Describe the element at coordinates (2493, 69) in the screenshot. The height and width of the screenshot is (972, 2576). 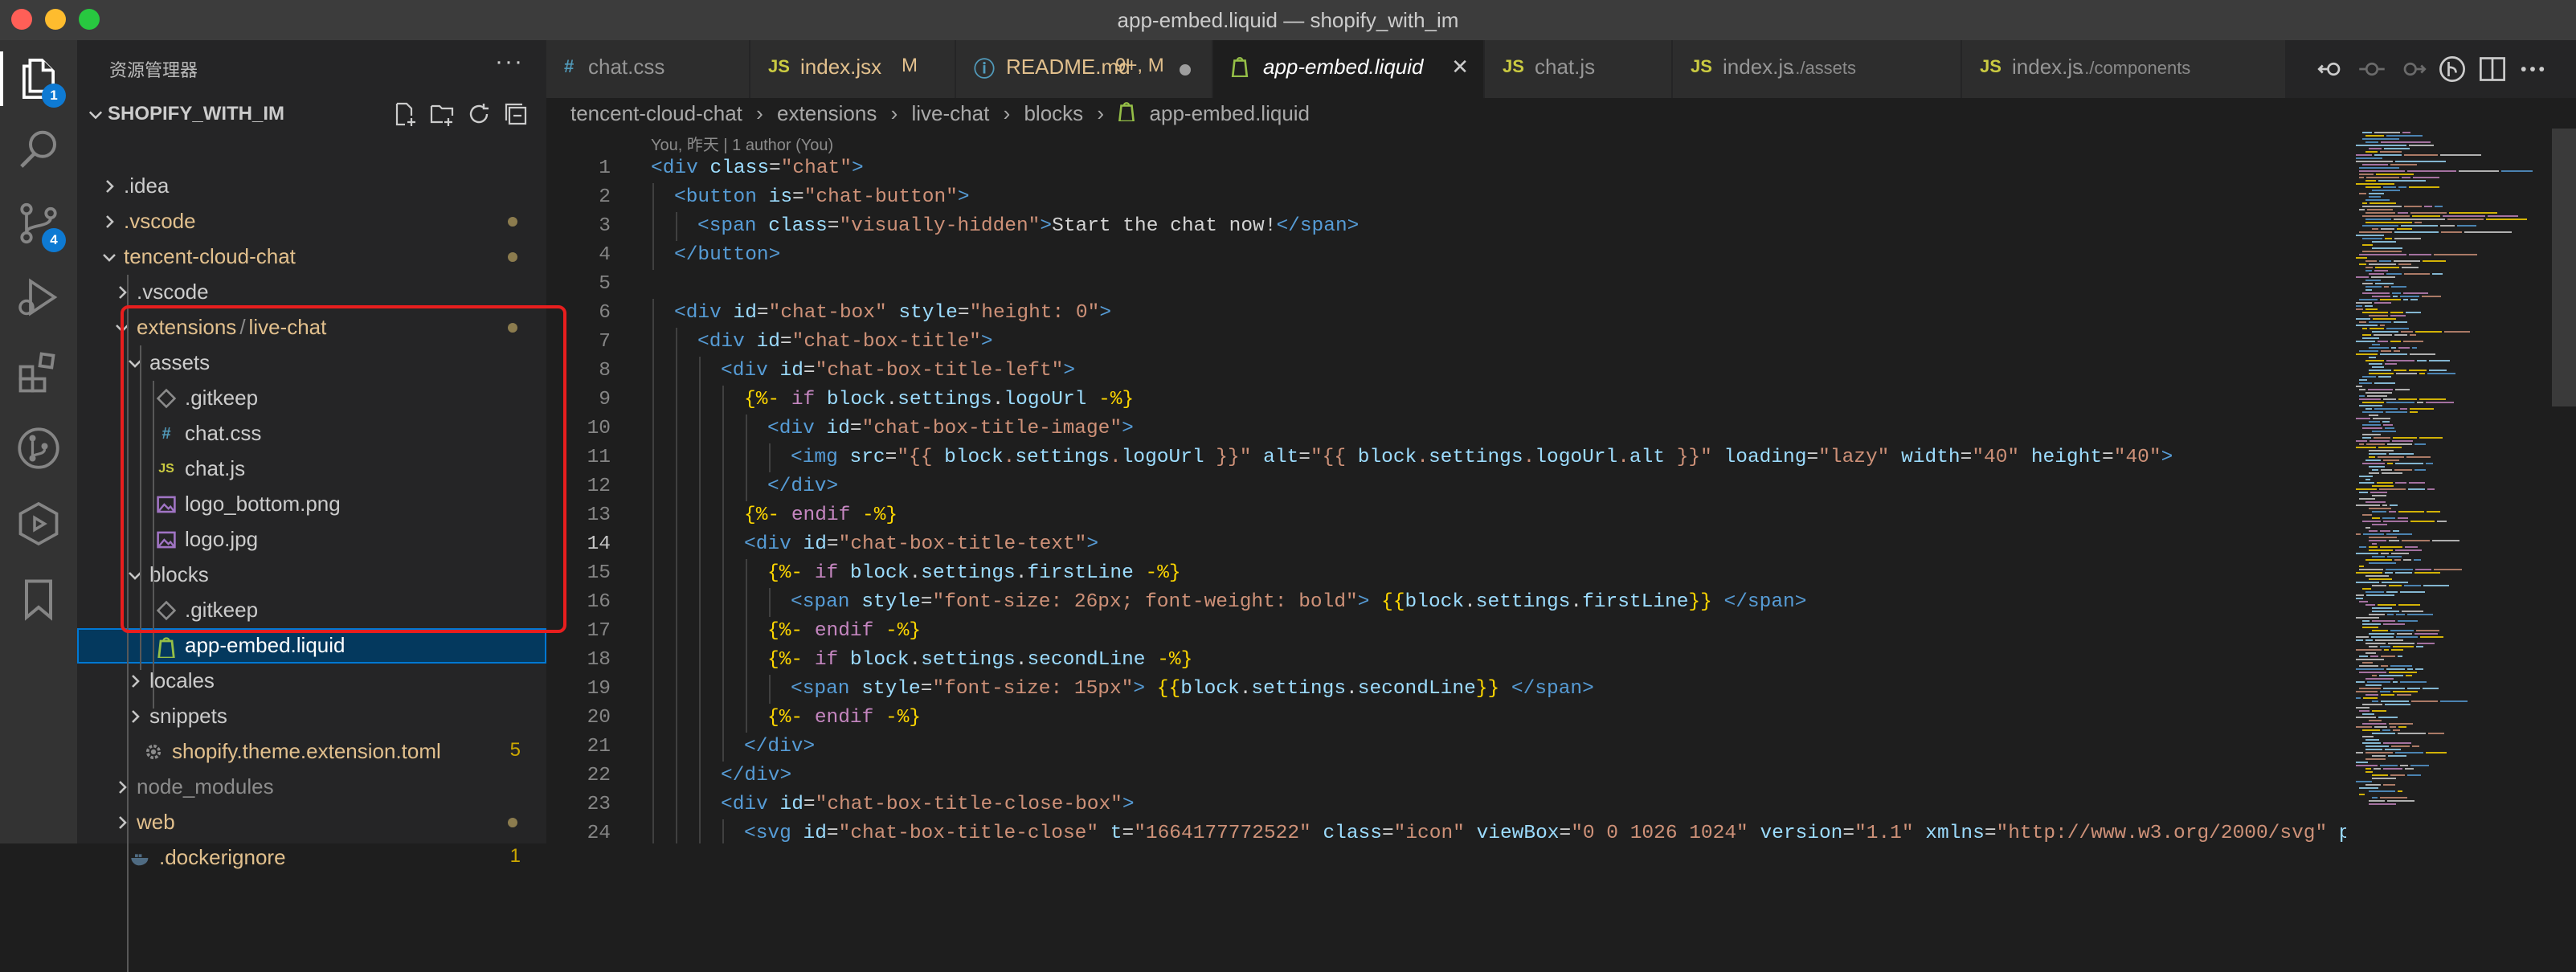
I see `split-editor-icon` at that location.